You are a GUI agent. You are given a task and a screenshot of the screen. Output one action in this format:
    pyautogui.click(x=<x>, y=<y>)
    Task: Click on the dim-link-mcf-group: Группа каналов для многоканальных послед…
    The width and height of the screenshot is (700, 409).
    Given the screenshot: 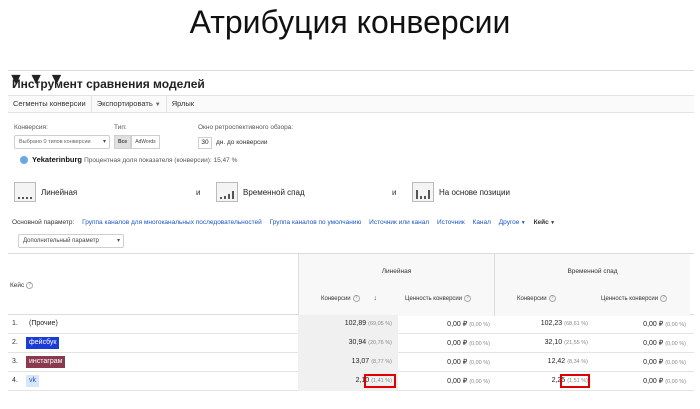 What is the action you would take?
    pyautogui.click(x=172, y=222)
    